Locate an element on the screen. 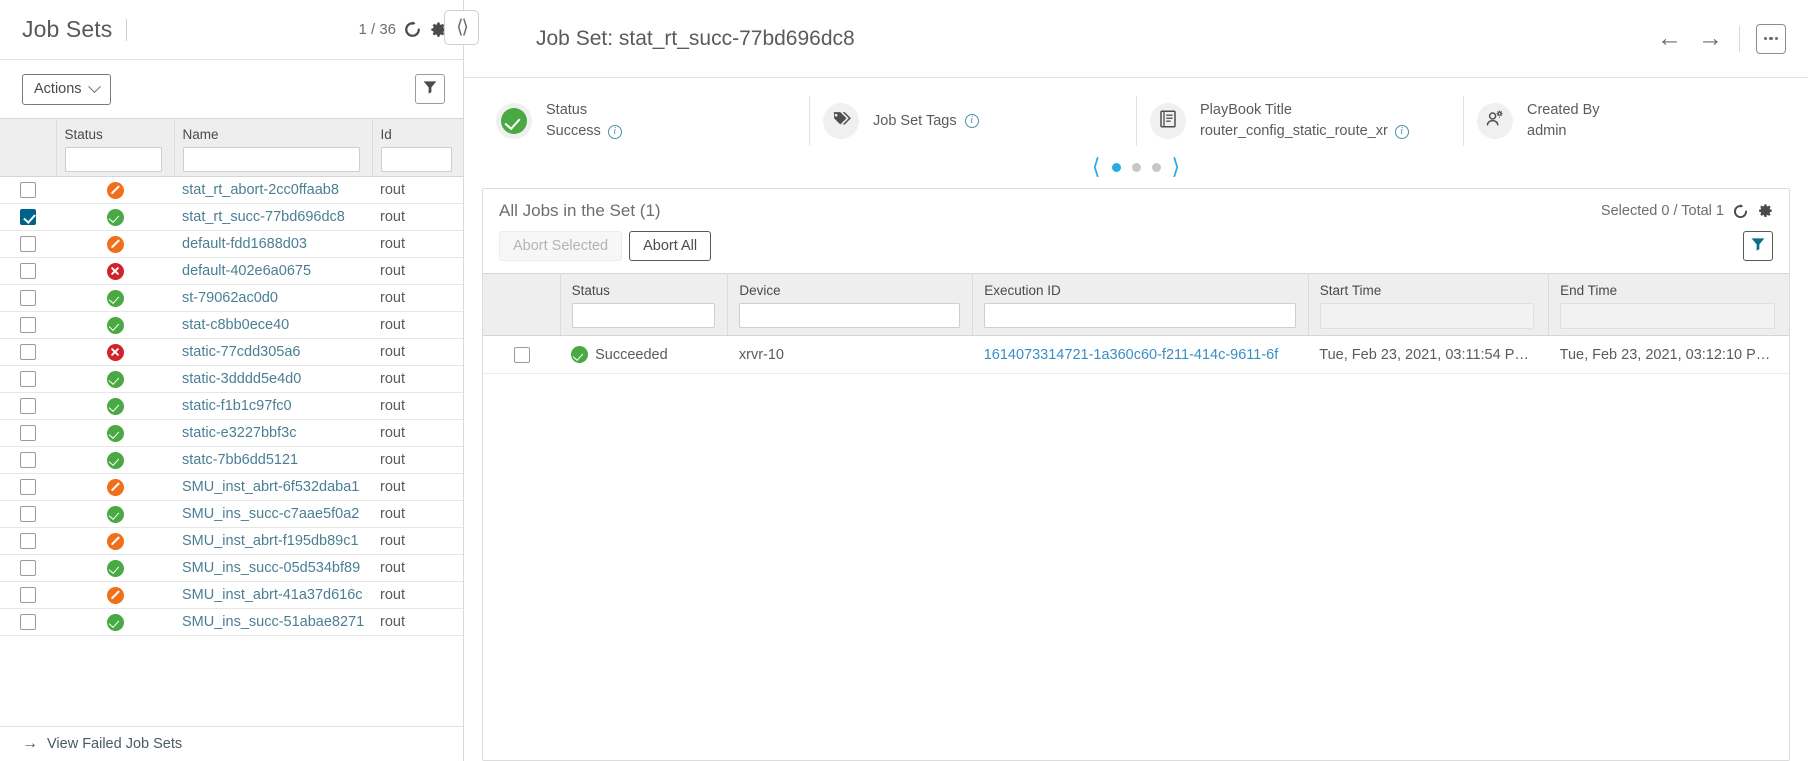 The width and height of the screenshot is (1808, 761). status-aborted-icon is located at coordinates (115, 244).